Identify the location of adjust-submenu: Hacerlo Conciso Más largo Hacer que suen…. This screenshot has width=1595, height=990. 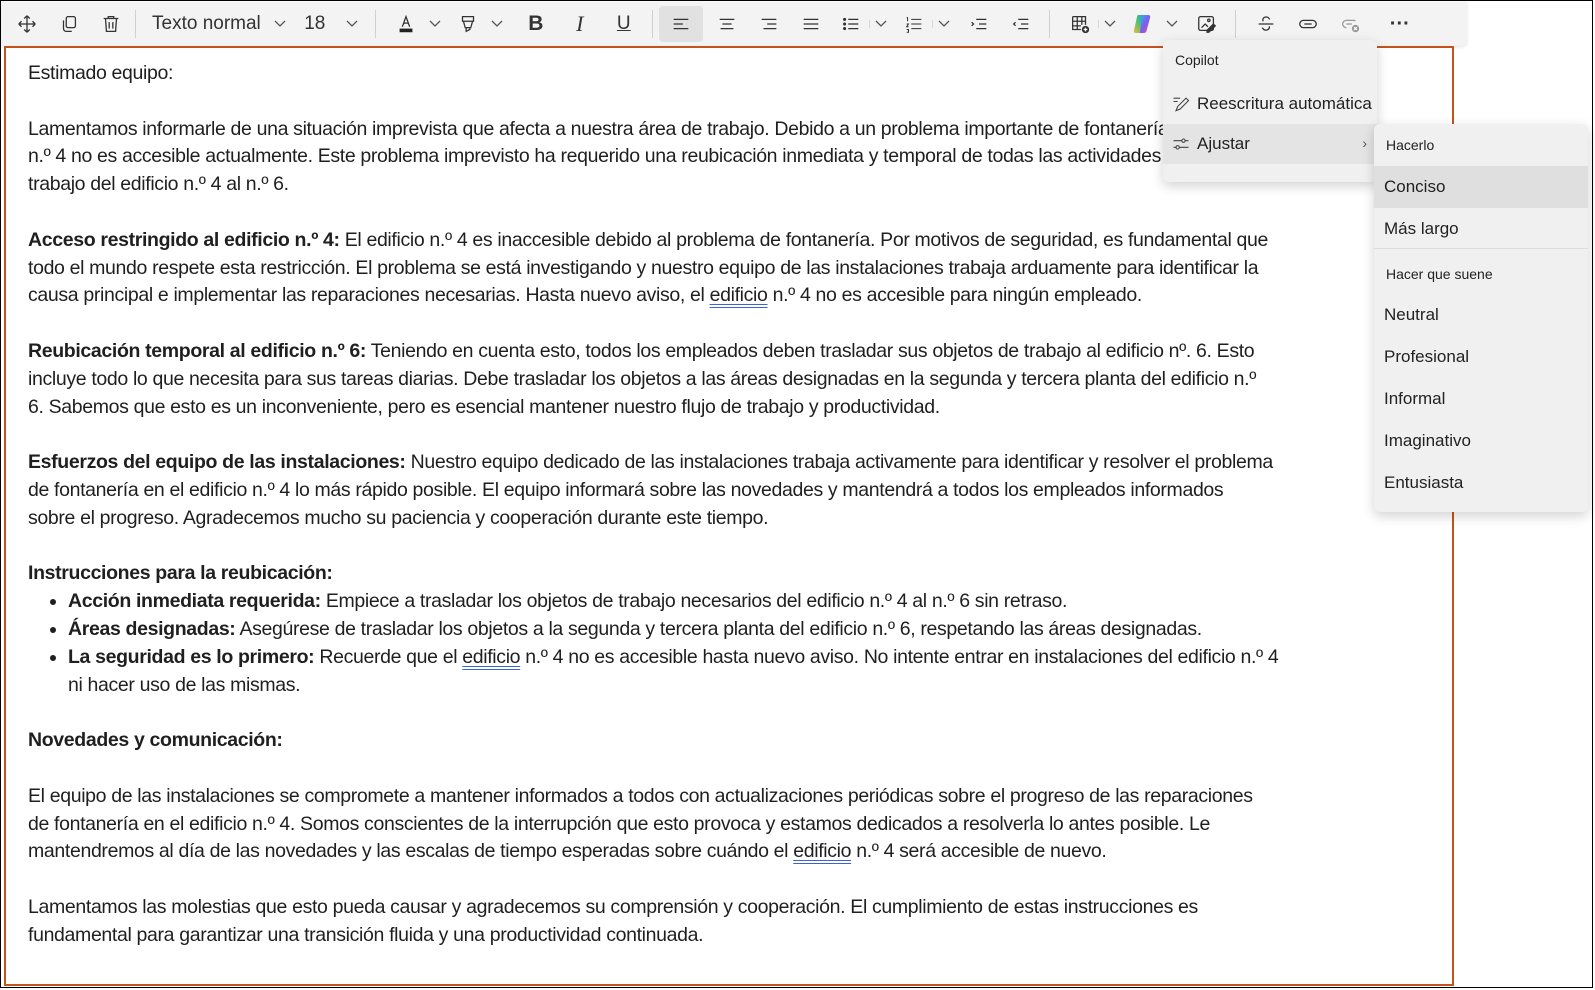
(1481, 318).